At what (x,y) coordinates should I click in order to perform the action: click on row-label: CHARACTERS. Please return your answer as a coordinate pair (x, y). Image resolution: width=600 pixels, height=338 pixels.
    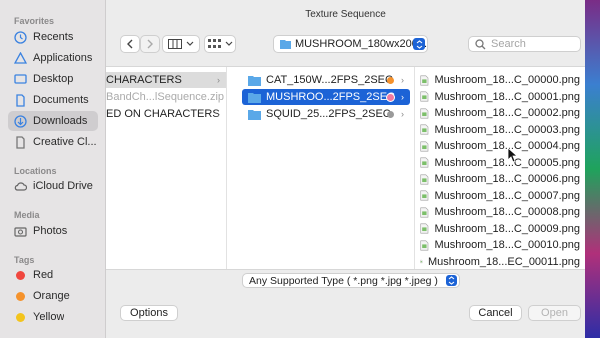
    Looking at the image, I should click on (144, 80).